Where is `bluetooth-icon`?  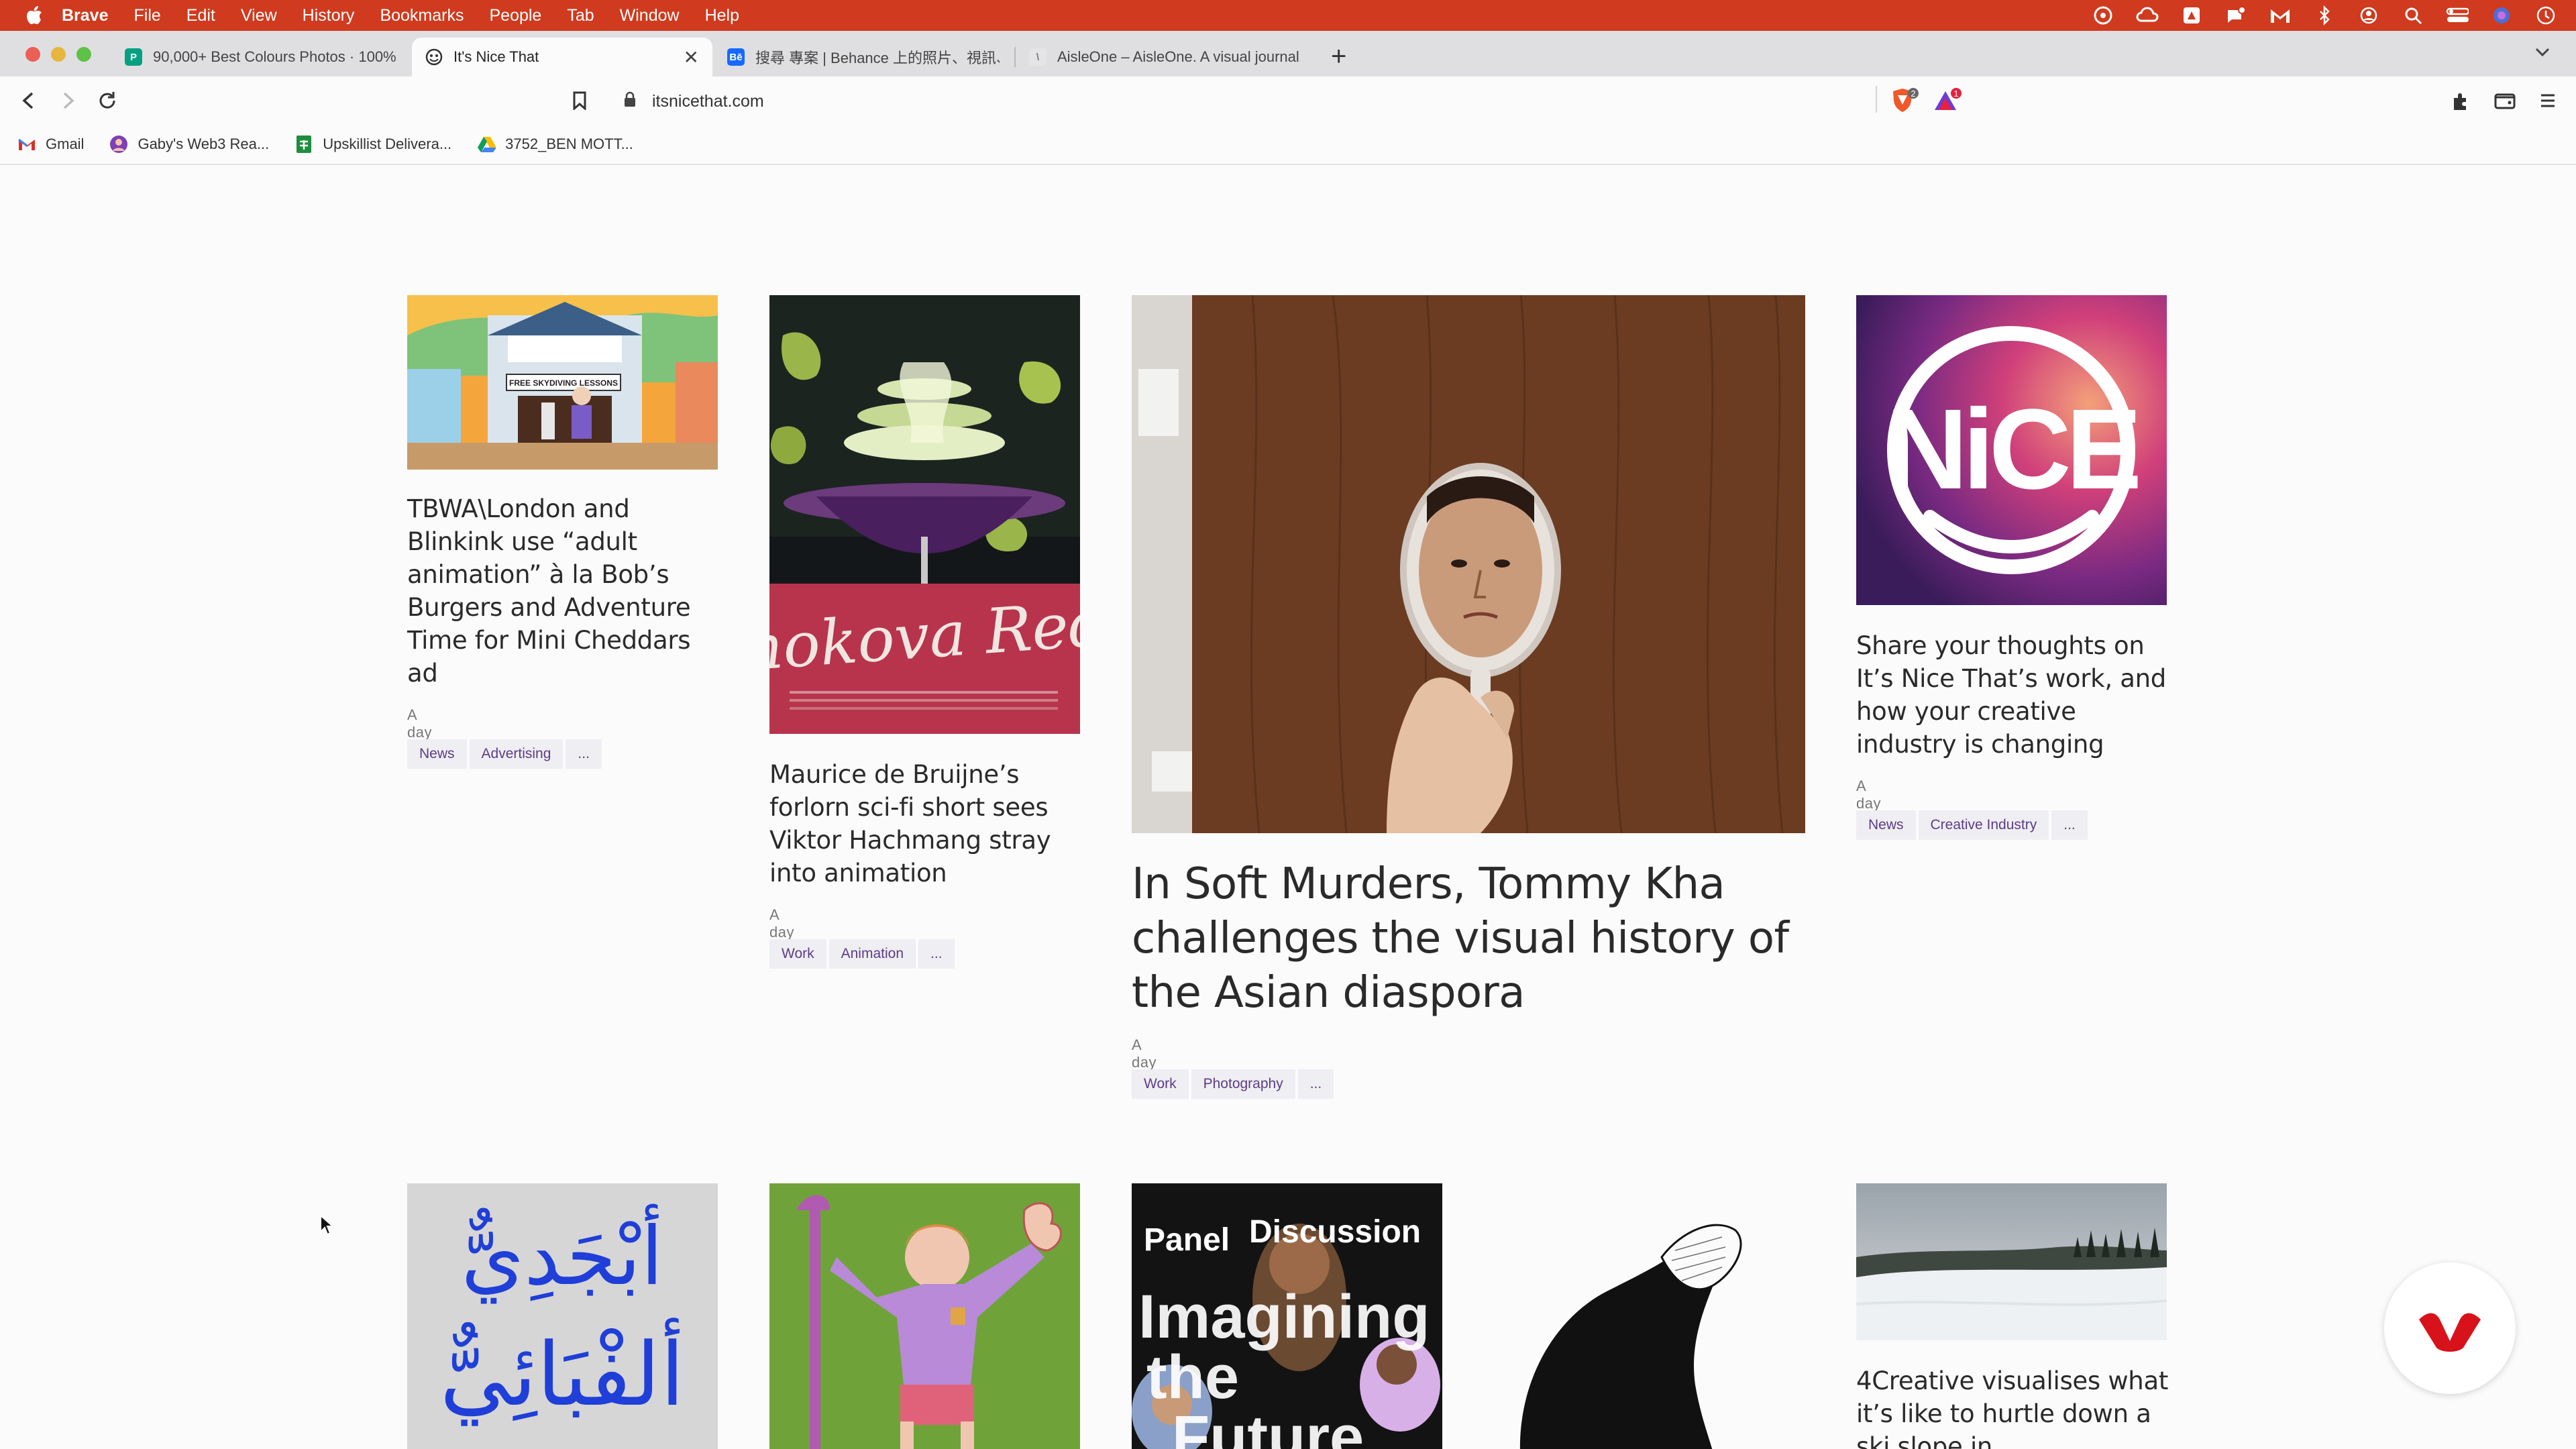 bluetooth-icon is located at coordinates (2324, 15).